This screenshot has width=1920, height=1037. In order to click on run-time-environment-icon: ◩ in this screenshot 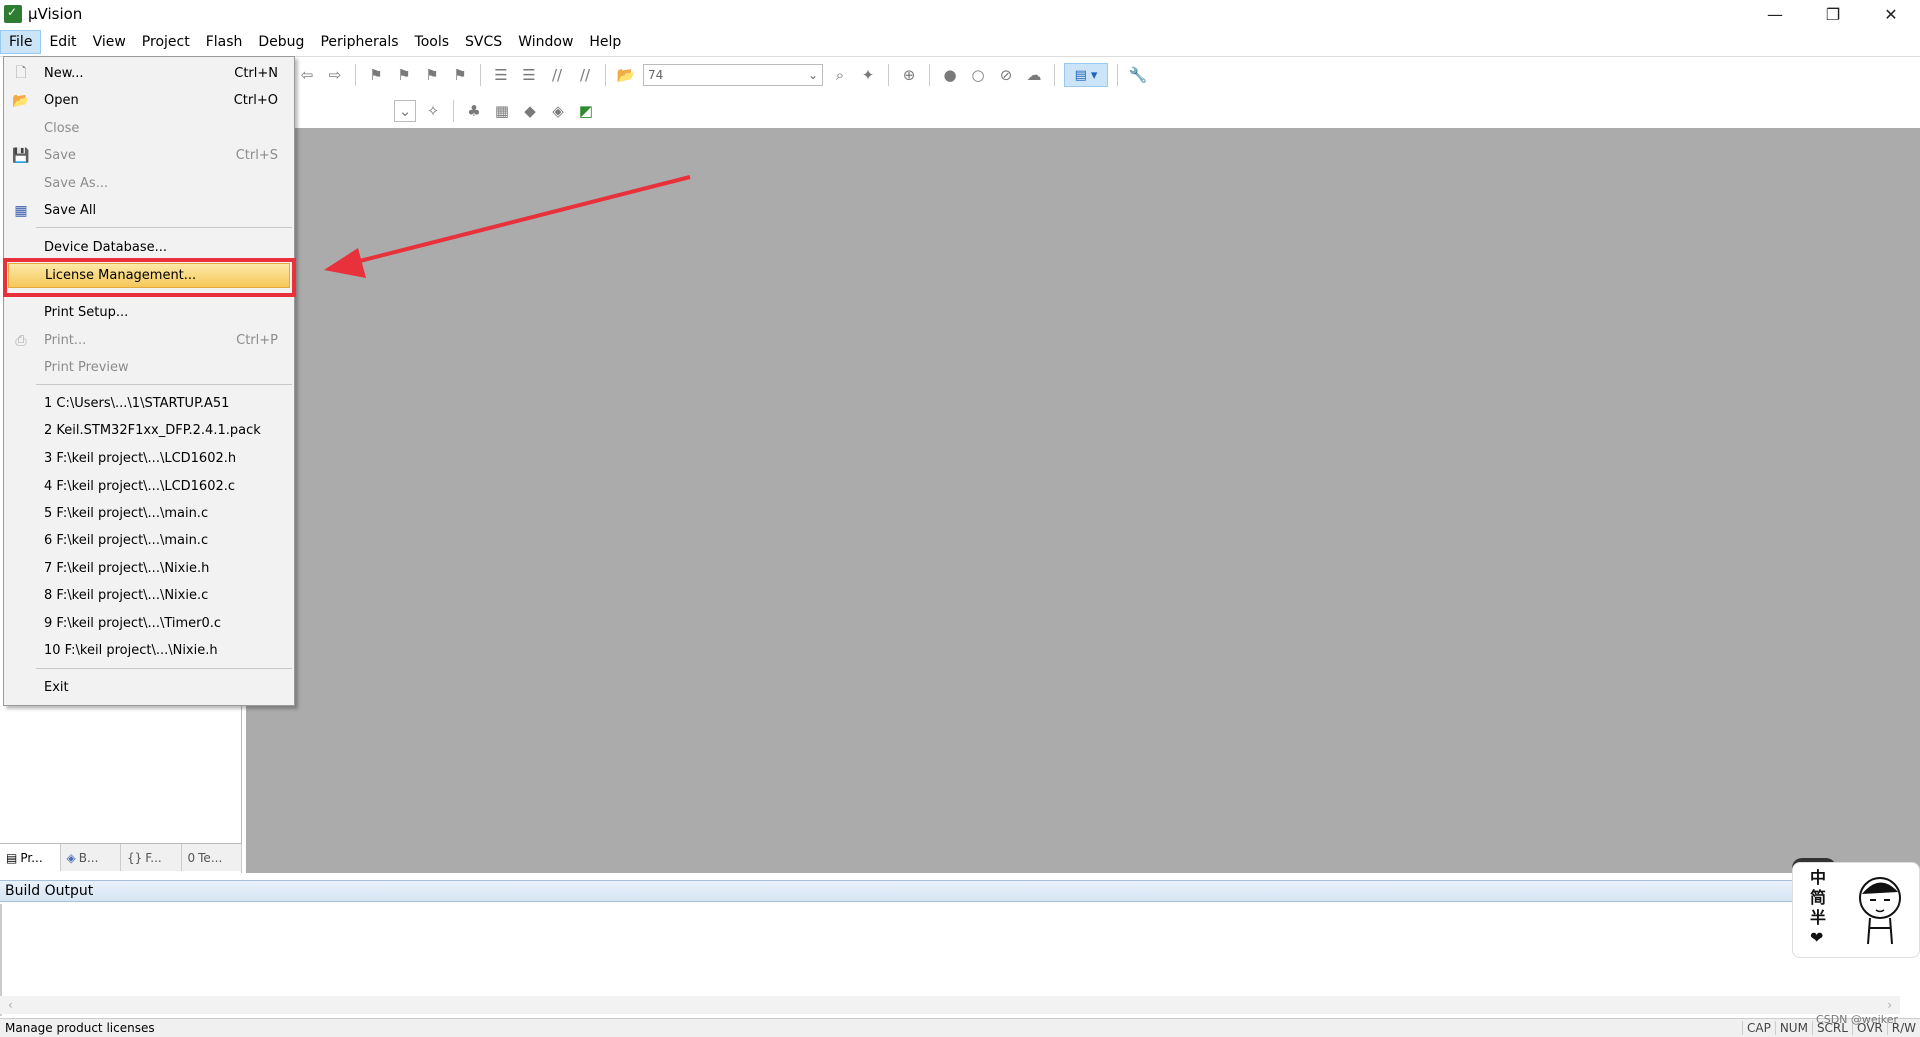, I will do `click(586, 111)`.